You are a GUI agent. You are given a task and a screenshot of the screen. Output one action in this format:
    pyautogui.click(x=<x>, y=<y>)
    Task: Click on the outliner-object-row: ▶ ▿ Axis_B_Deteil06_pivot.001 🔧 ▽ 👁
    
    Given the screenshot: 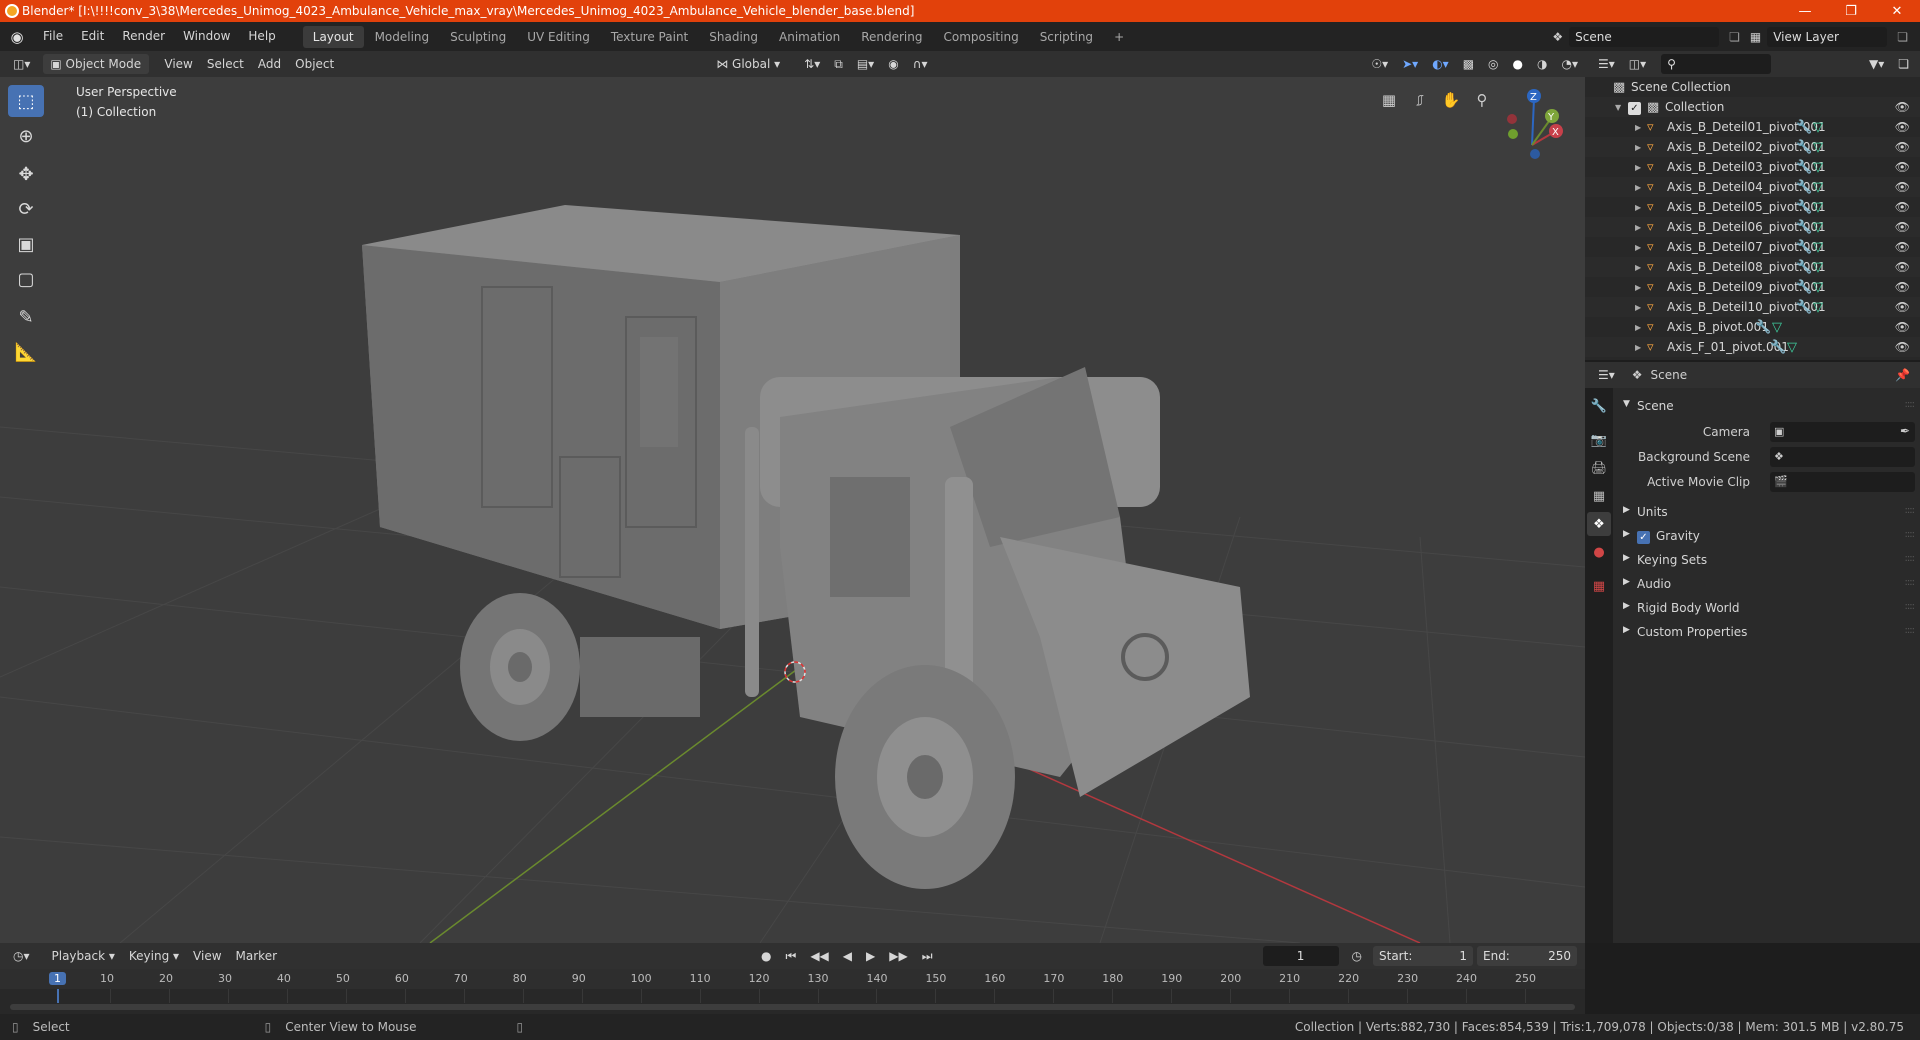 What is the action you would take?
    pyautogui.click(x=1752, y=227)
    